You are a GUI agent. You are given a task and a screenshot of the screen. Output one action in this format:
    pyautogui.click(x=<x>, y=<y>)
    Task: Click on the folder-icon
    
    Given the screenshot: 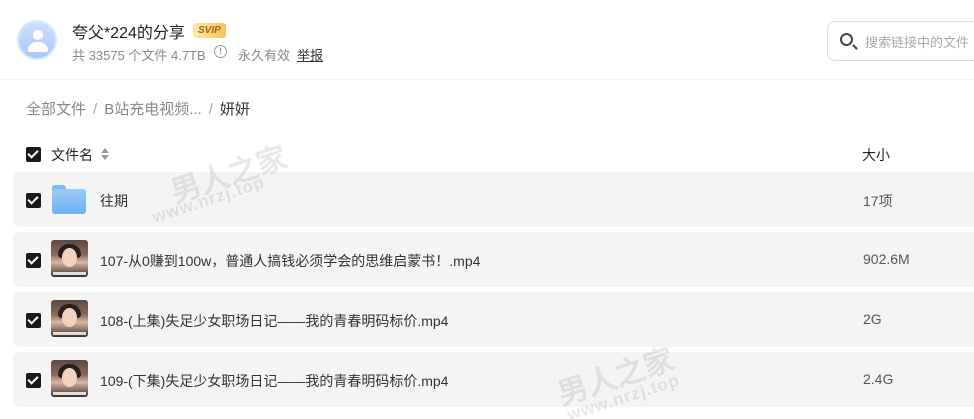 What is the action you would take?
    pyautogui.click(x=69, y=199)
    